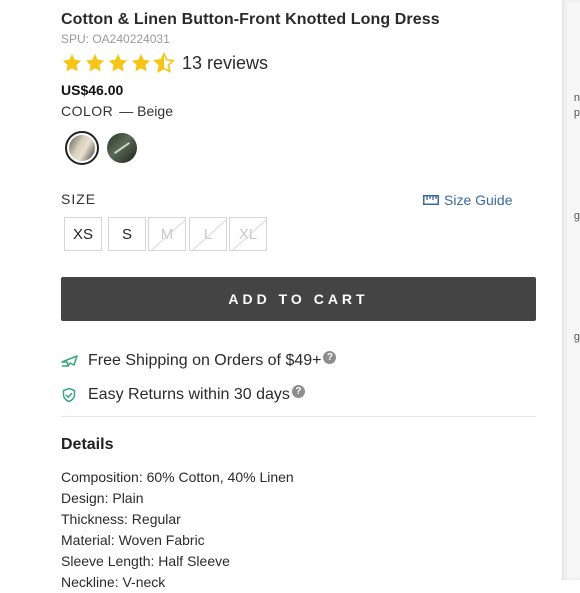  I want to click on plane-icon, so click(71, 361).